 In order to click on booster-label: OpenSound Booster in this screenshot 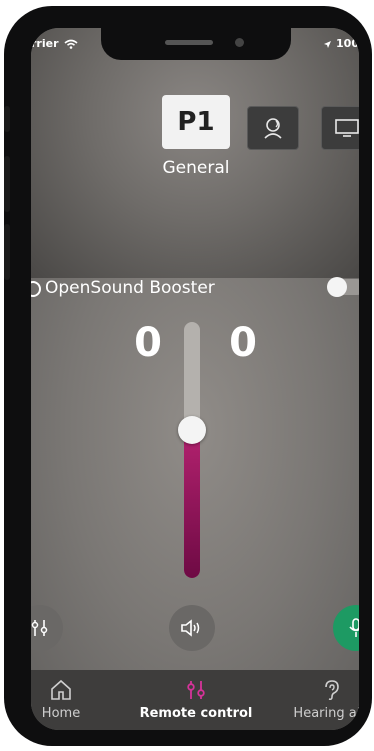, I will do `click(130, 288)`.